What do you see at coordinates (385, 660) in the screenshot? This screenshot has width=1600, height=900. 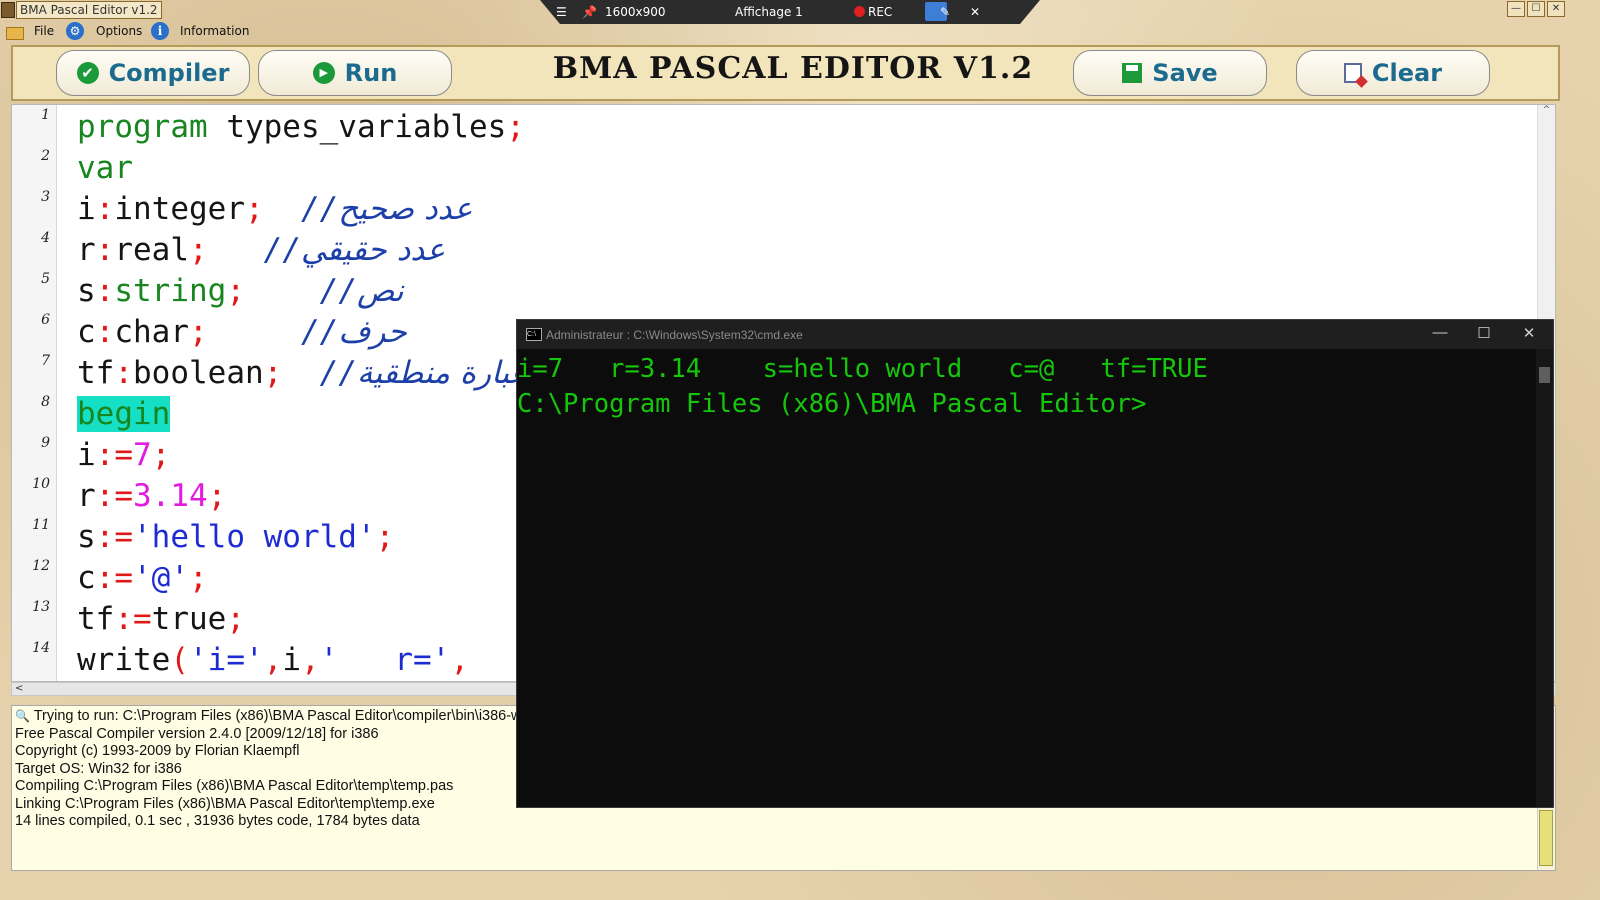 I see `string-literal: ' r='` at bounding box center [385, 660].